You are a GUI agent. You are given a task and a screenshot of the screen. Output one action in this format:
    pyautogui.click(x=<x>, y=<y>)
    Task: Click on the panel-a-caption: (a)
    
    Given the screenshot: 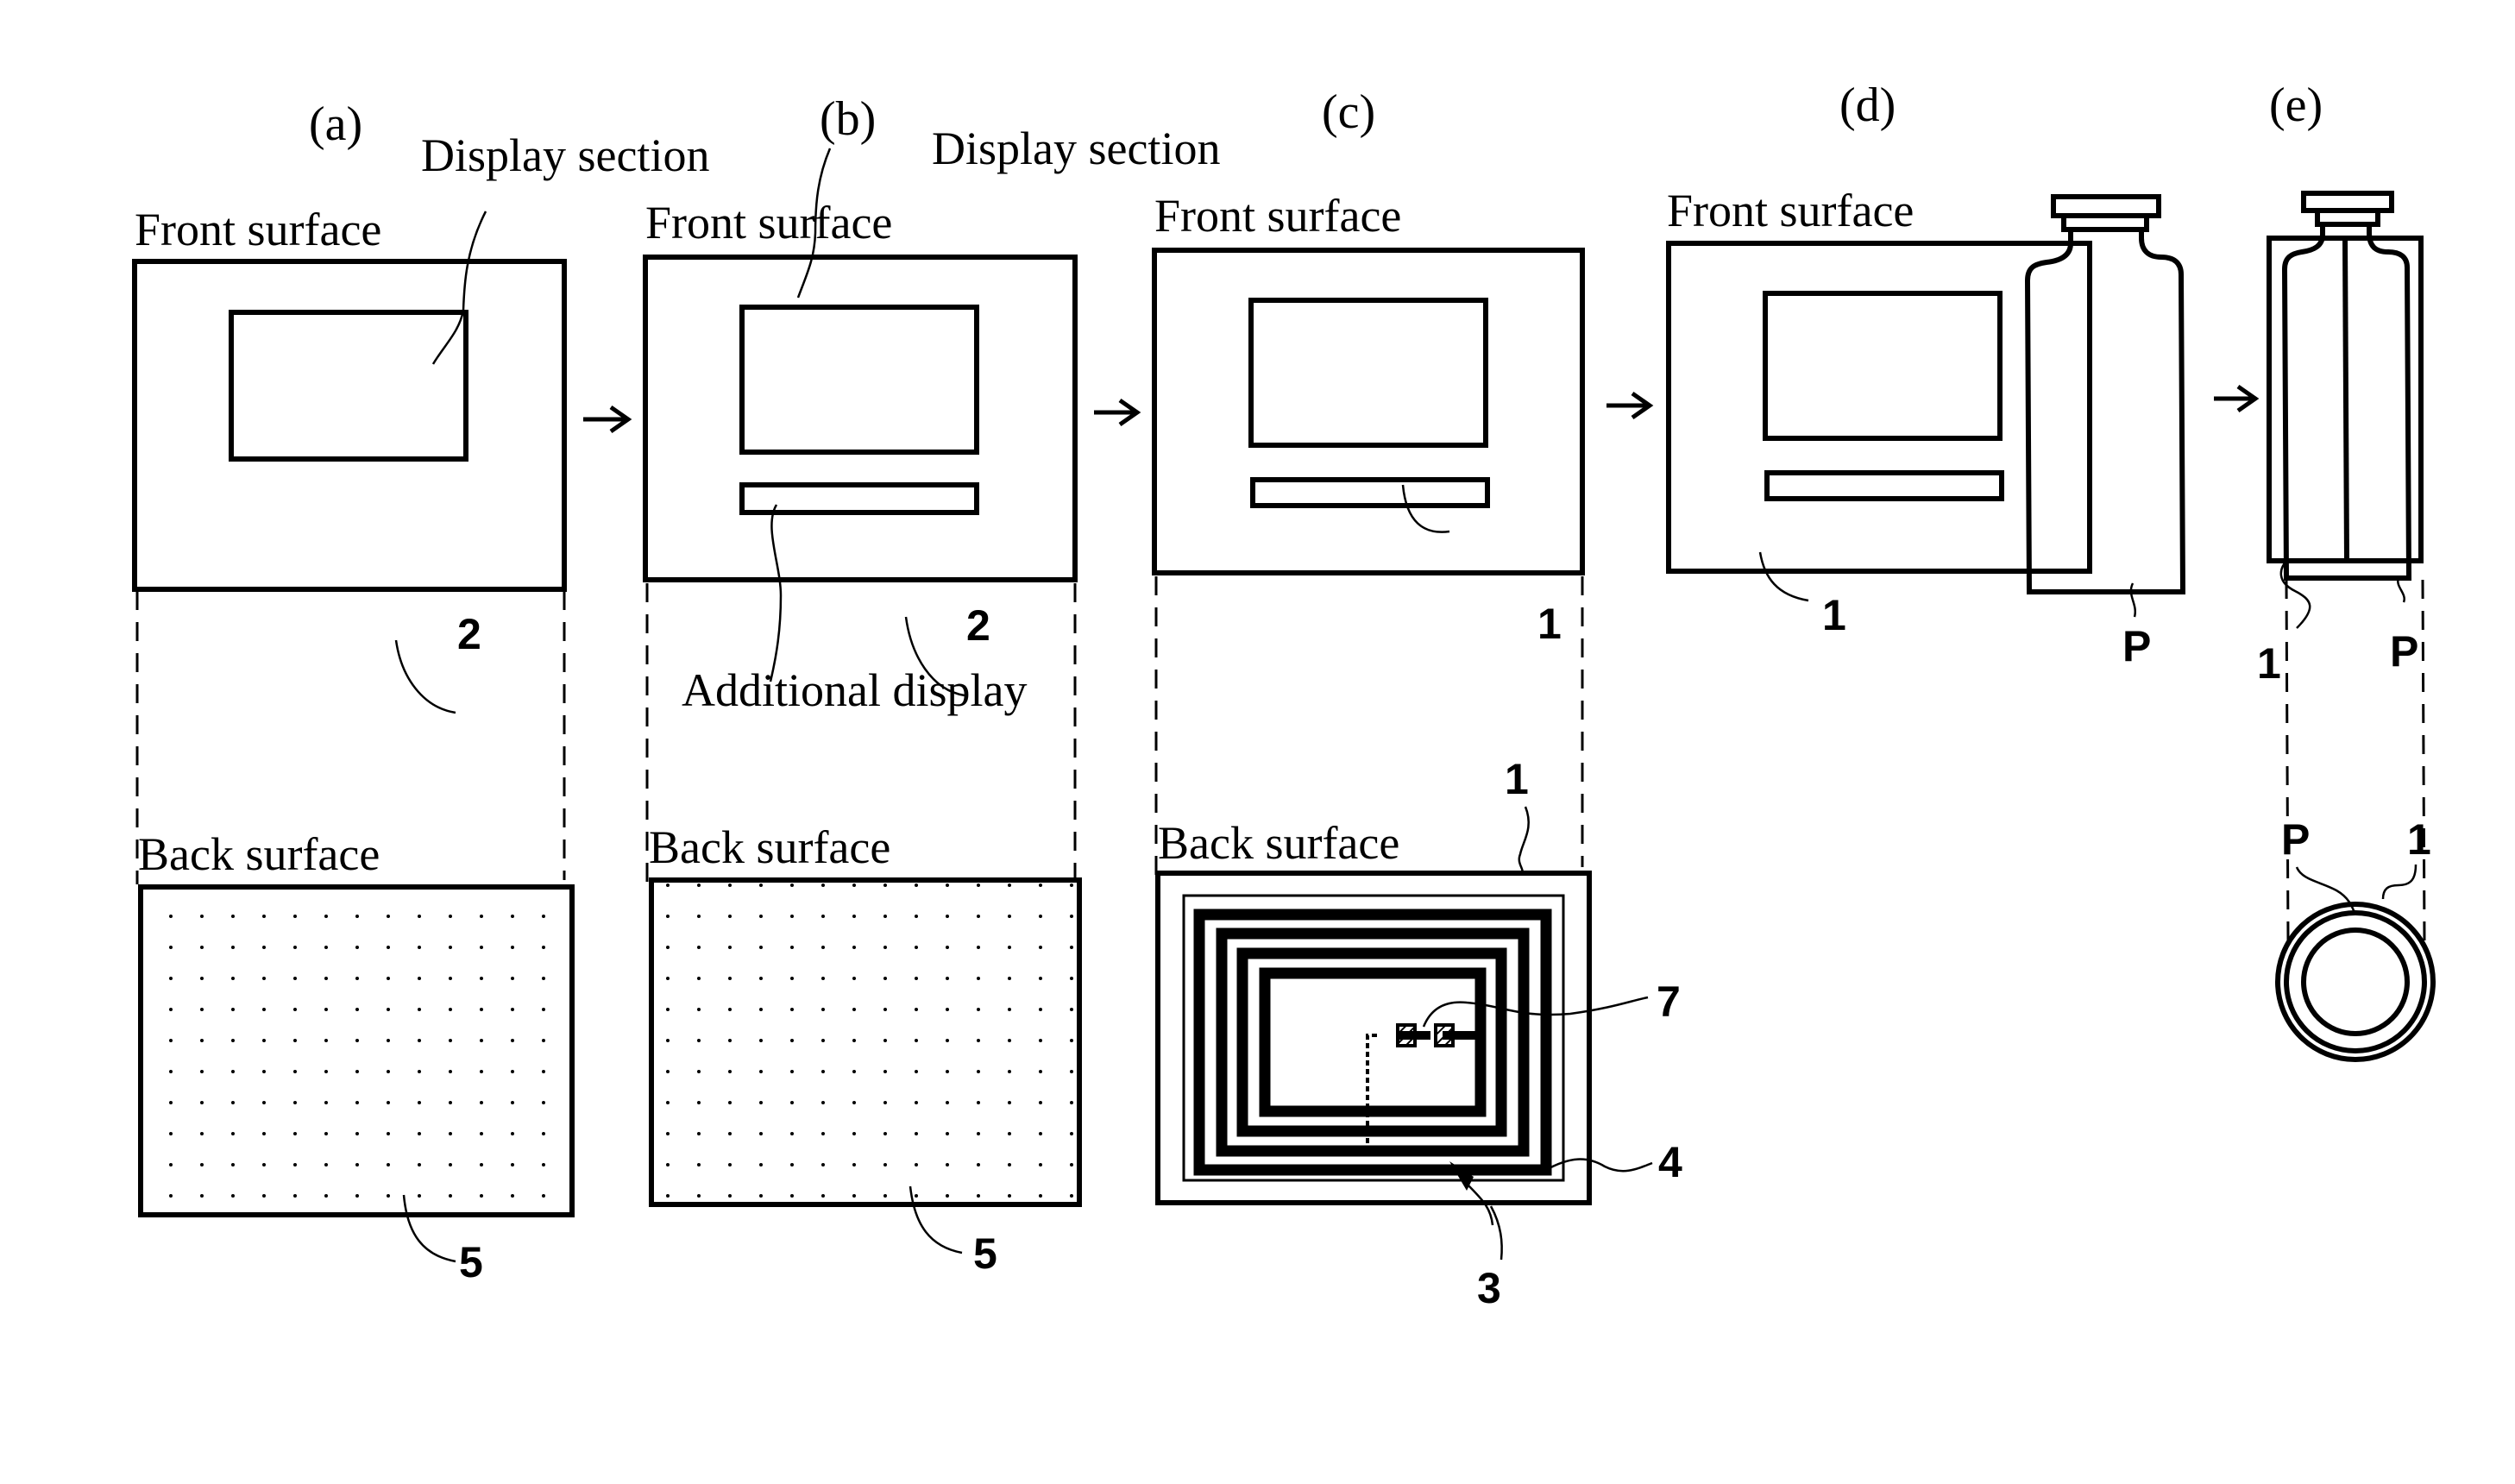 What is the action you would take?
    pyautogui.click(x=336, y=124)
    